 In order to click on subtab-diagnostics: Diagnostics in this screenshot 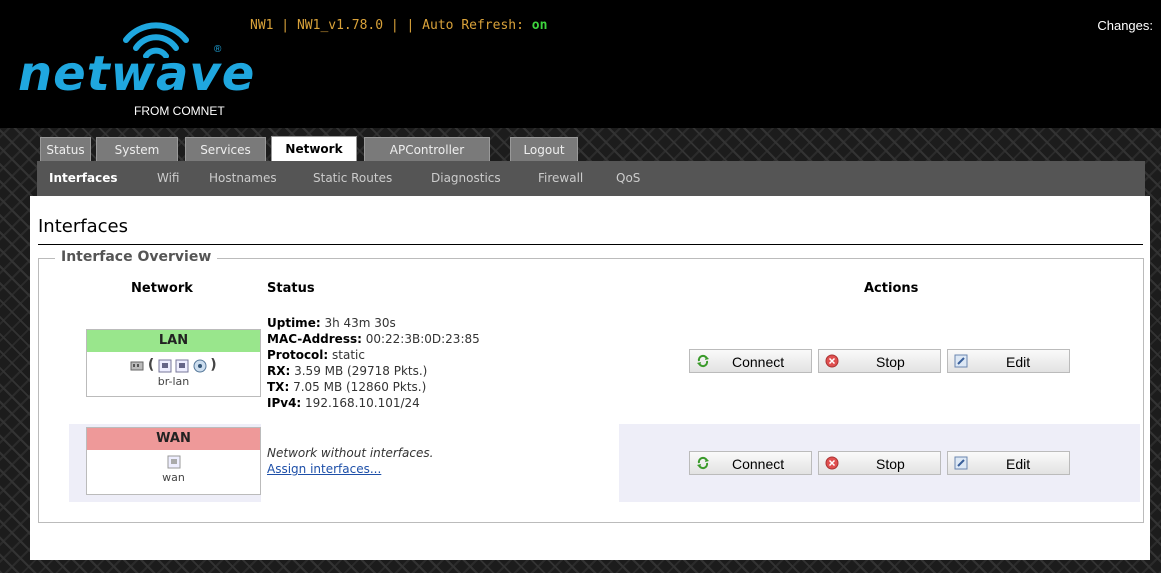, I will do `click(466, 178)`.